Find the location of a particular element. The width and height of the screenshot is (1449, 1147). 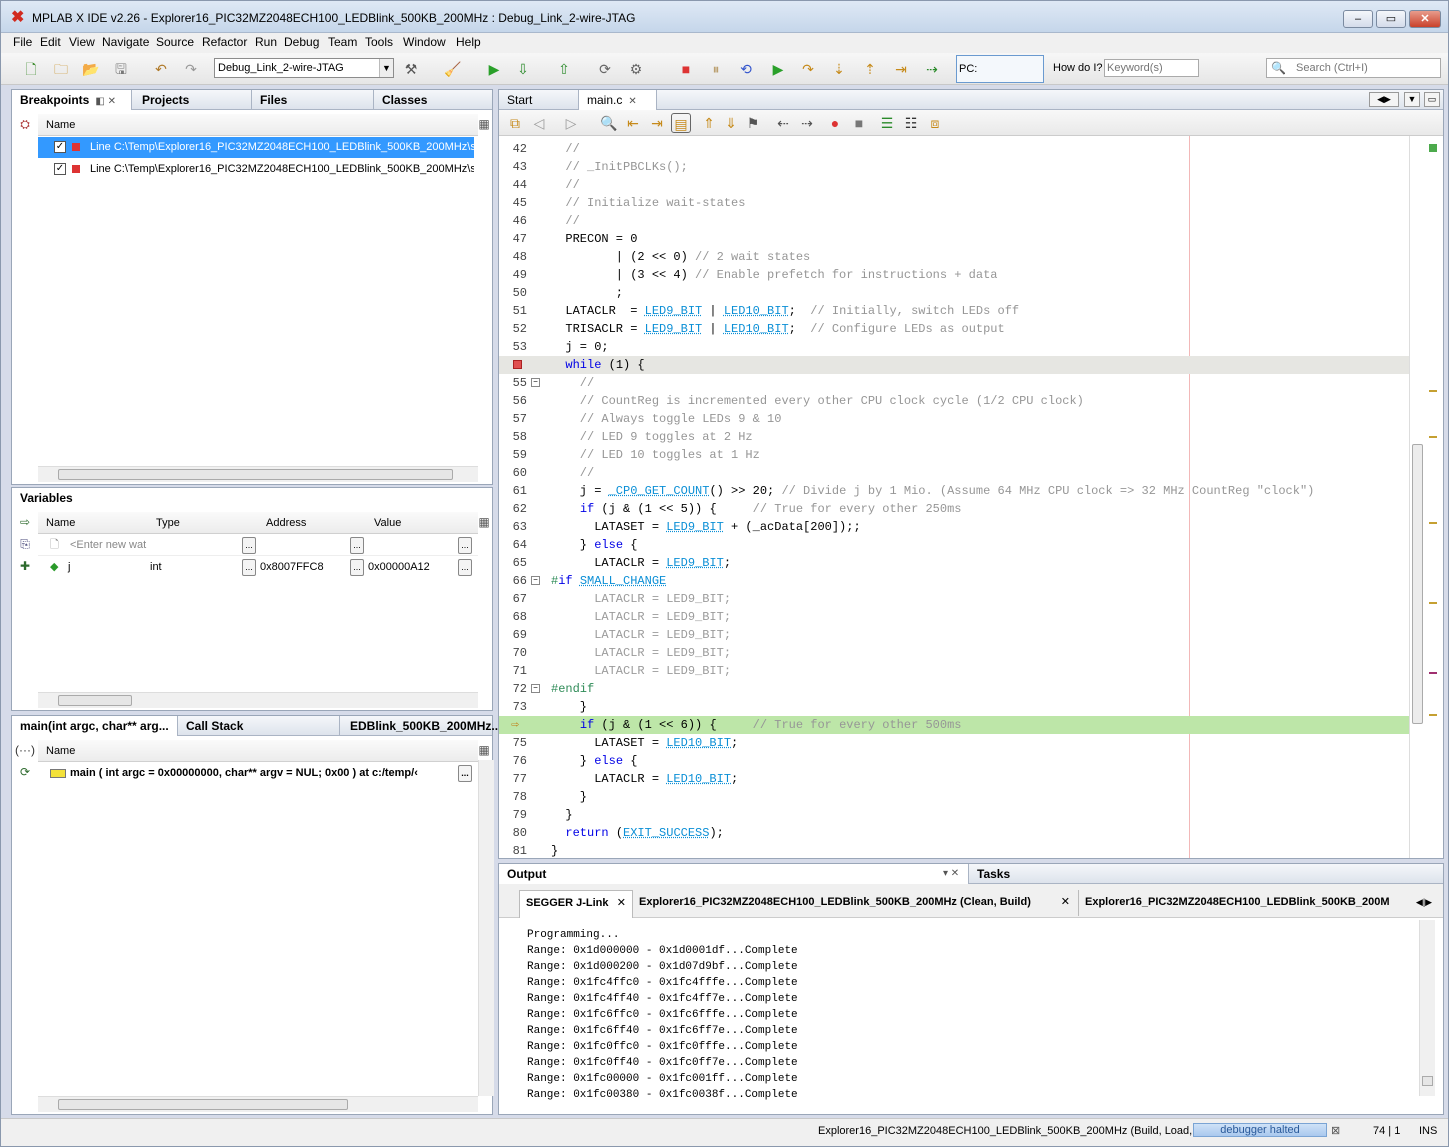

menu-file: File is located at coordinates (22, 42).